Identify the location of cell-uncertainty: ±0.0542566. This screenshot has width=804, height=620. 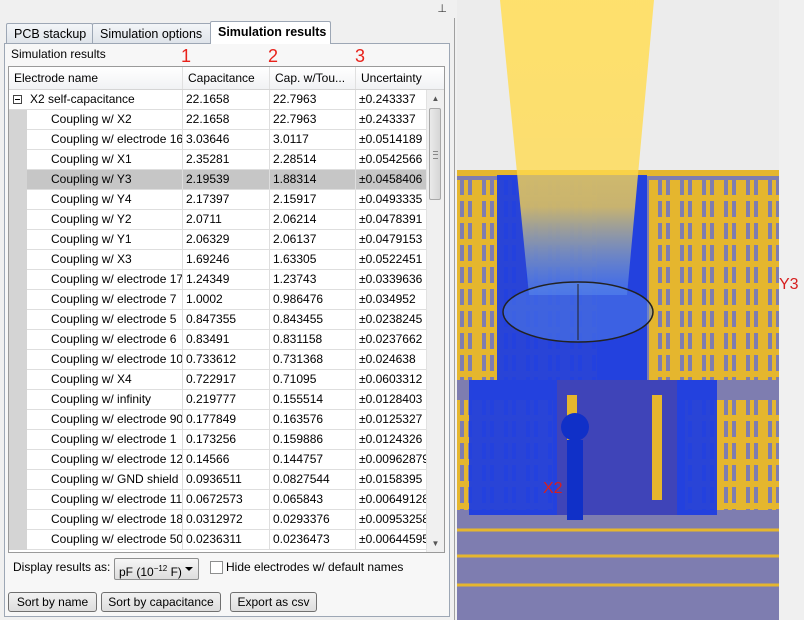
(392, 160).